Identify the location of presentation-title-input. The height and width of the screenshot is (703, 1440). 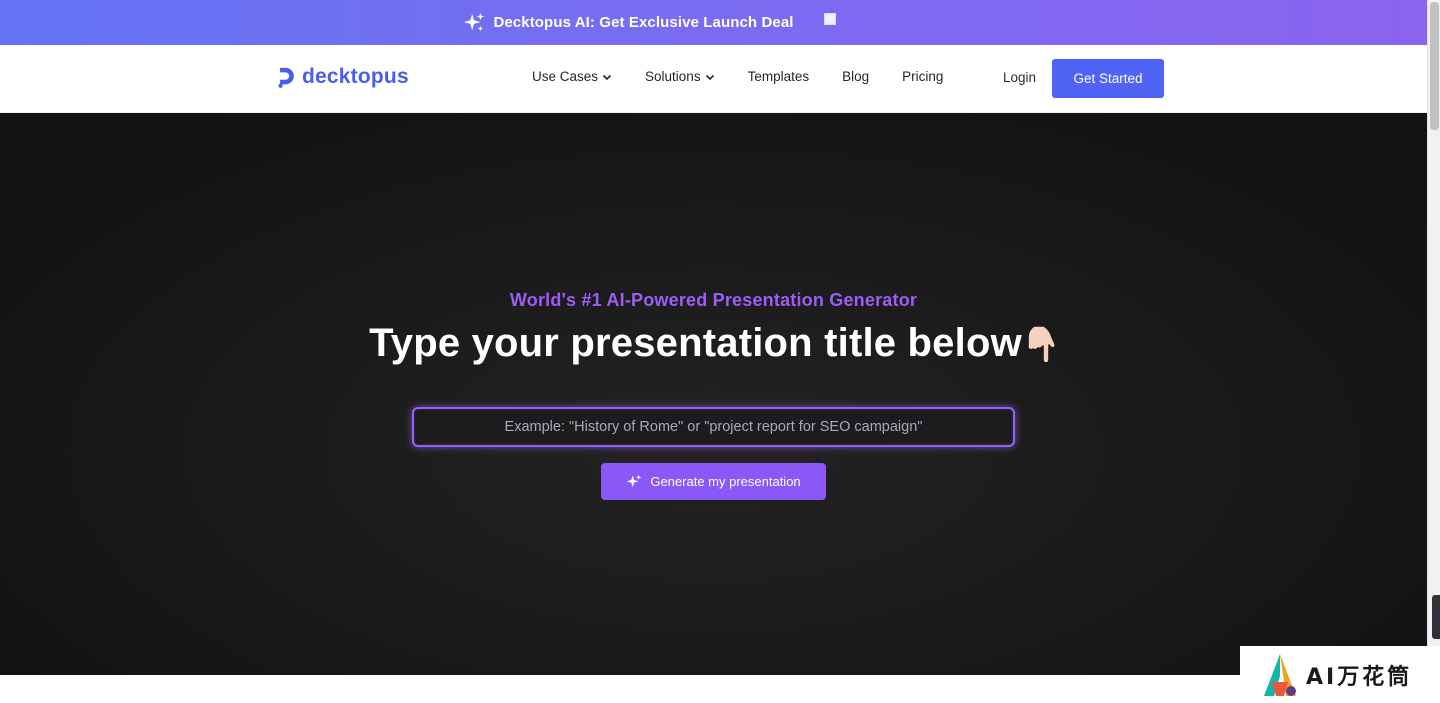
(713, 427).